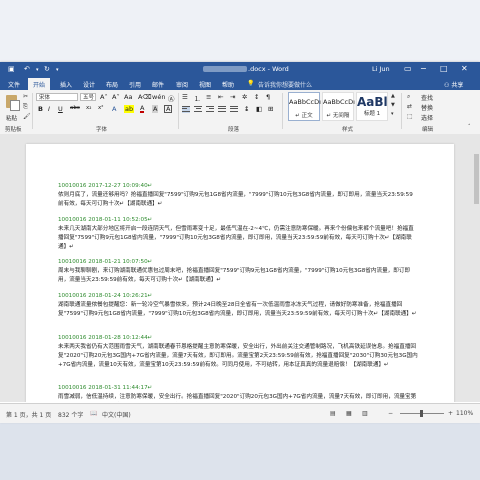  What do you see at coordinates (49, 109) in the screenshot?
I see `italic-button: I` at bounding box center [49, 109].